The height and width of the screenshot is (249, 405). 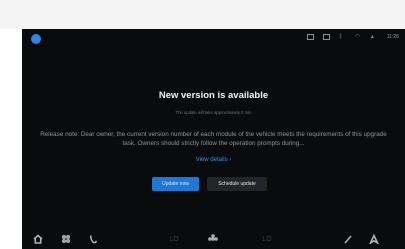 I want to click on status-time: 11:26, so click(x=392, y=37).